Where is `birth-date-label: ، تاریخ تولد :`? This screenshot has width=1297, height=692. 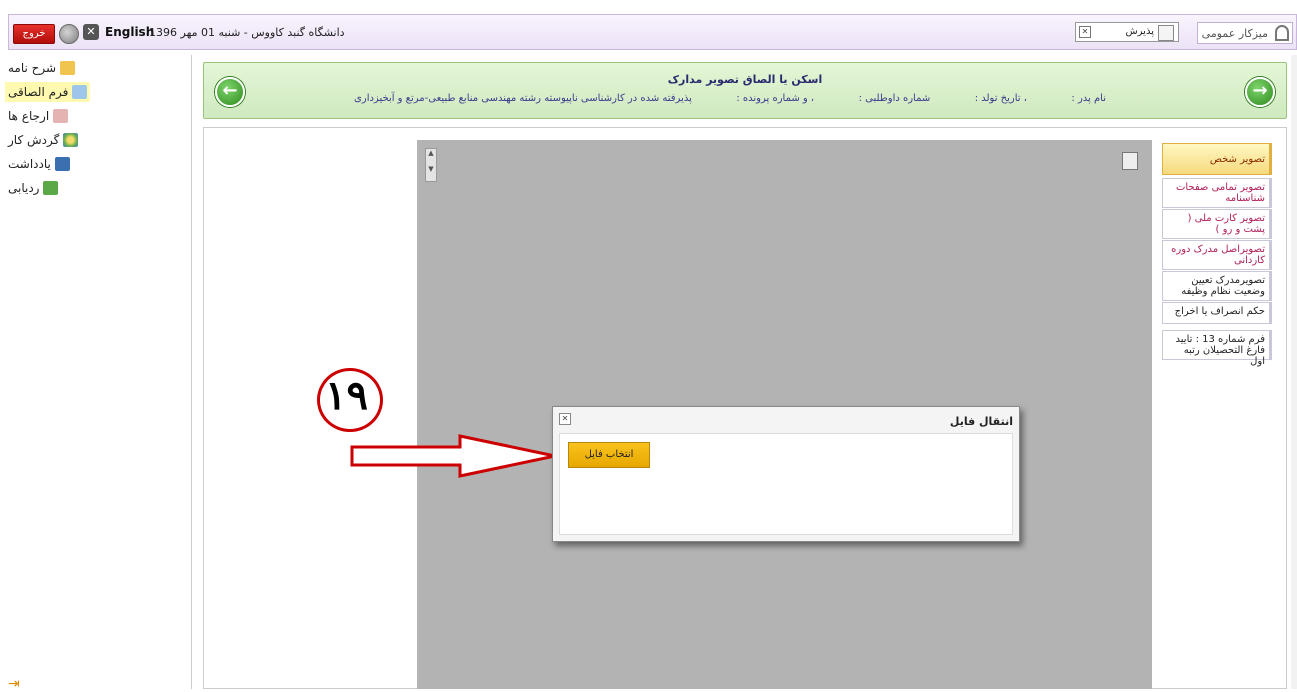 birth-date-label: ، تاریخ تولد : is located at coordinates (1000, 98).